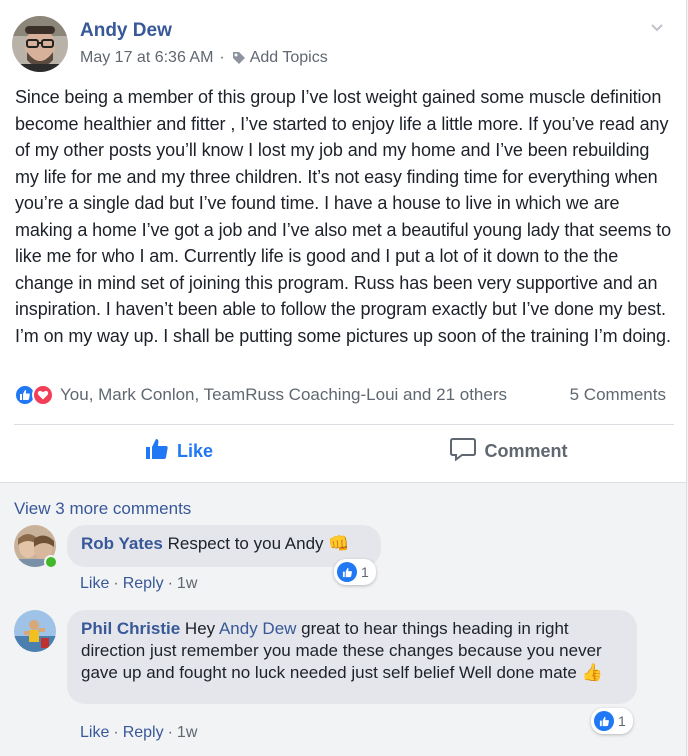 This screenshot has height=756, width=688. Describe the element at coordinates (343, 44) in the screenshot. I see `post-header: Andy Dew May 17 at 6:36 AM · Add Topics` at that location.